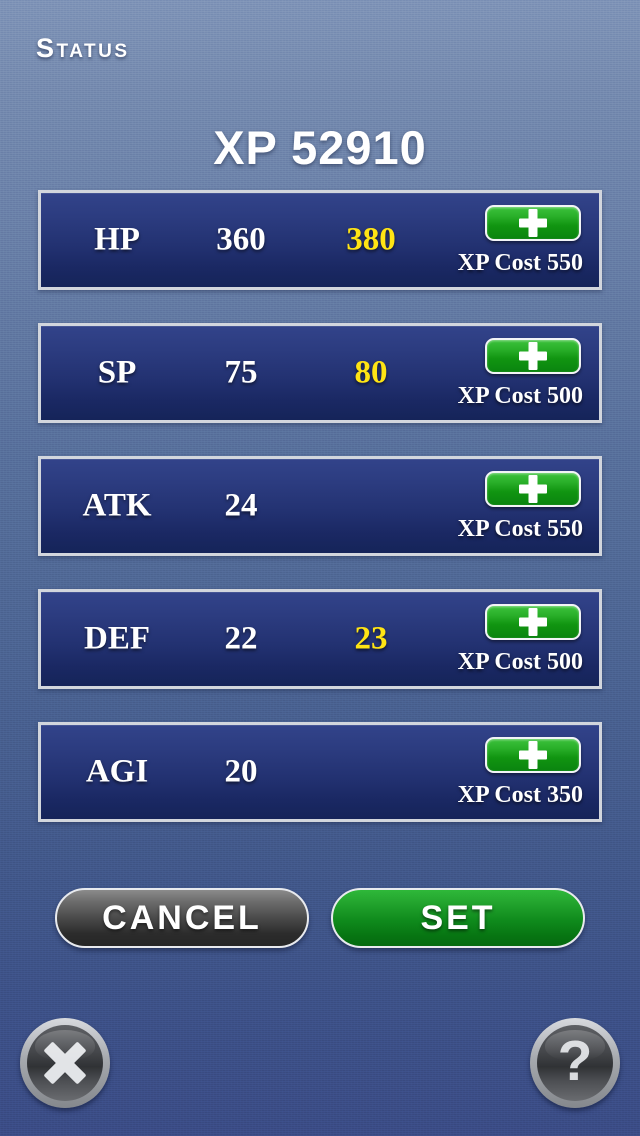  What do you see at coordinates (371, 638) in the screenshot?
I see `stat-upgraded-value: 23` at bounding box center [371, 638].